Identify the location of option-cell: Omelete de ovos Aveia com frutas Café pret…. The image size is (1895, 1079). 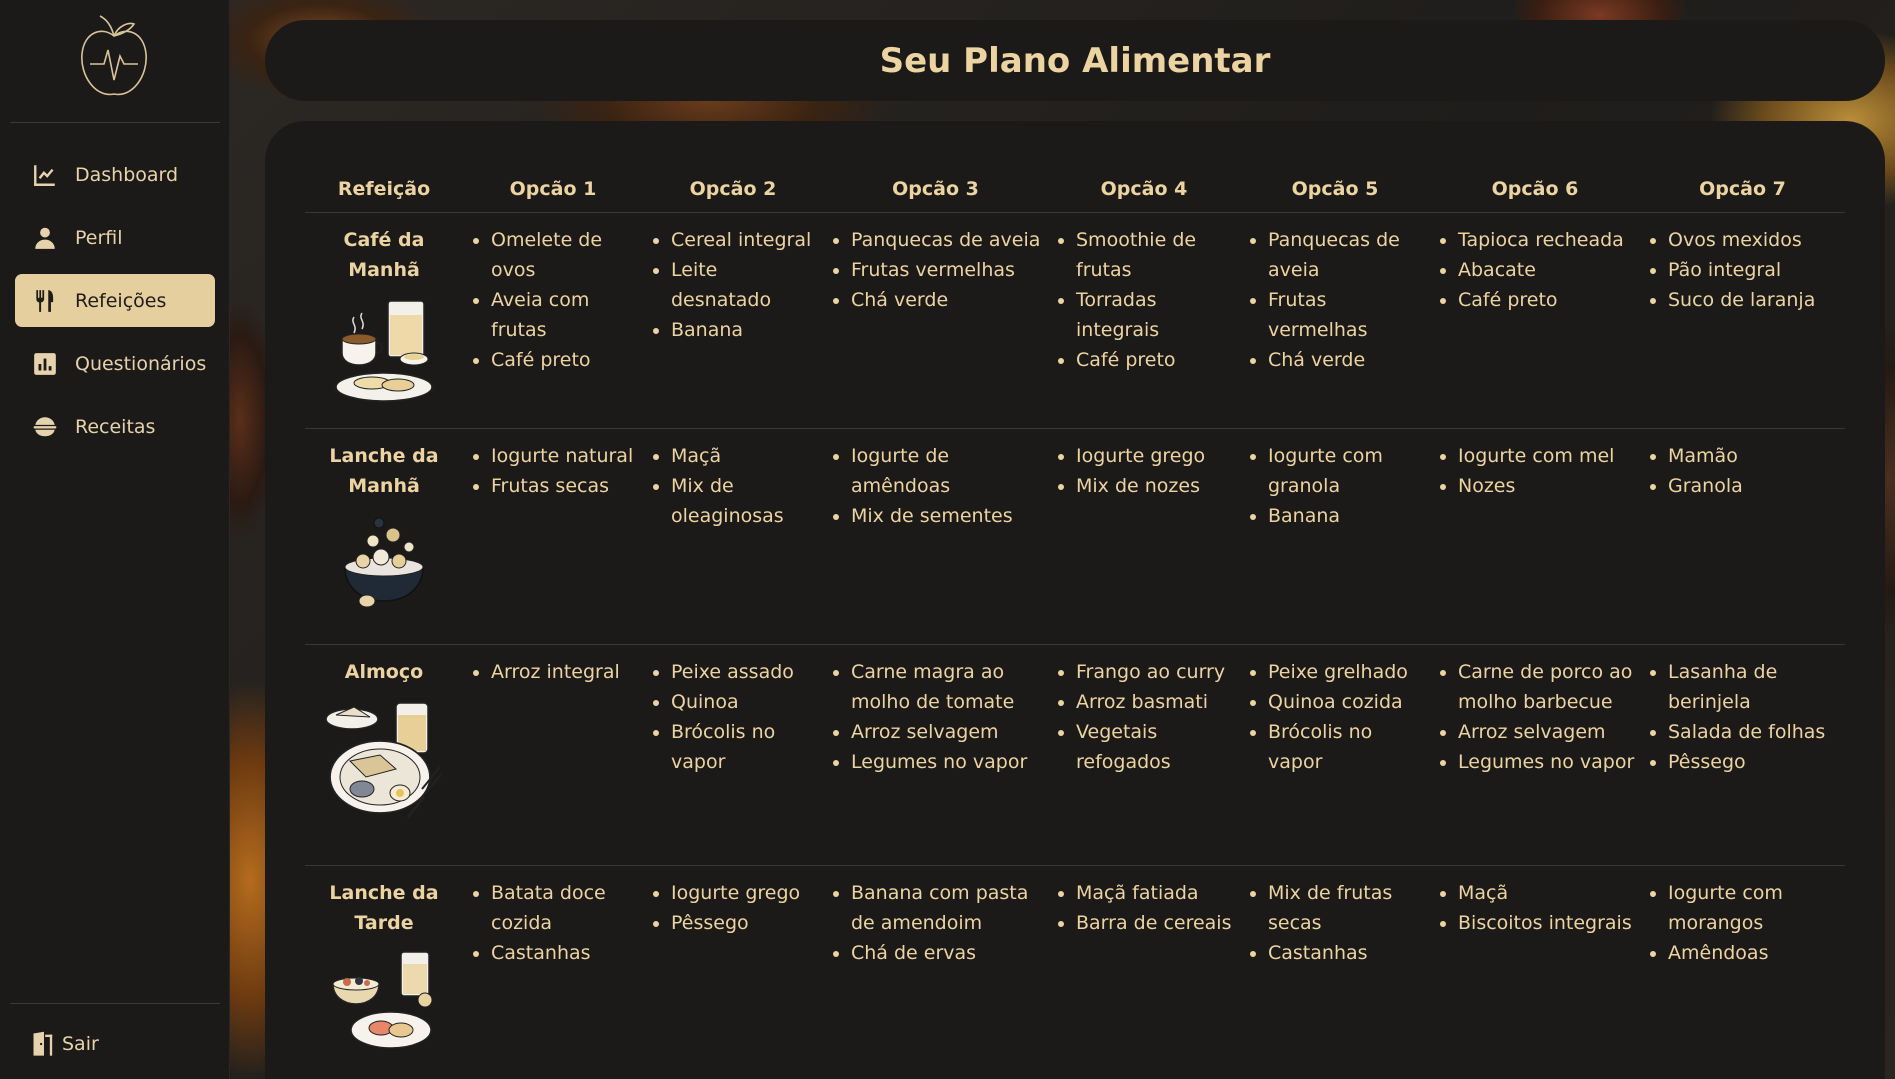
(553, 320).